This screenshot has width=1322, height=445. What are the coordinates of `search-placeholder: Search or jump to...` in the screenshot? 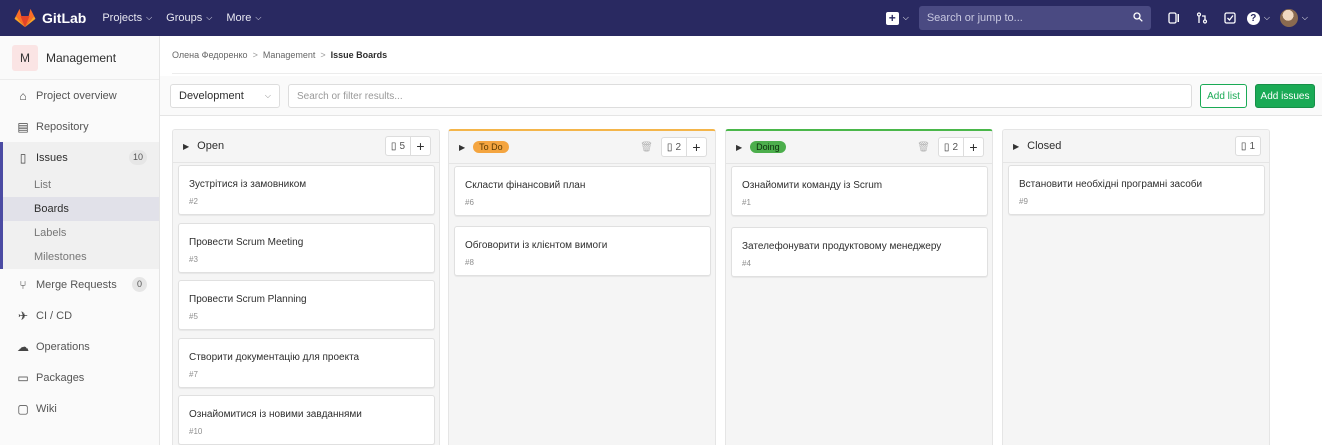 It's located at (974, 18).